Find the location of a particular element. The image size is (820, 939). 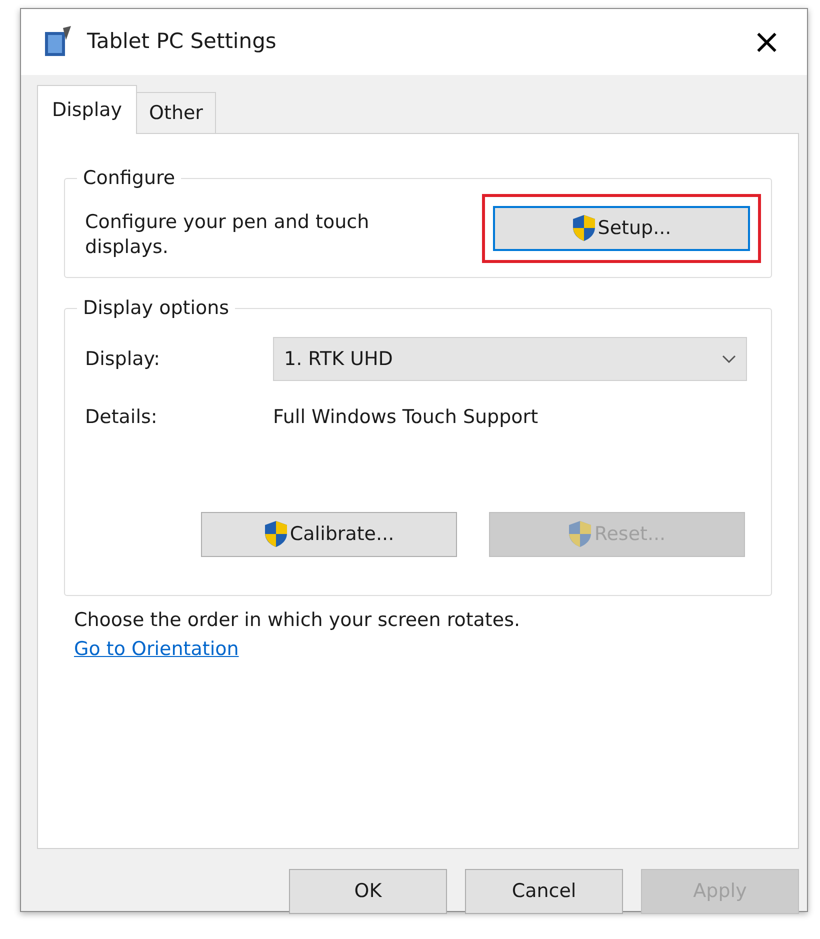

tab: Other is located at coordinates (176, 112).